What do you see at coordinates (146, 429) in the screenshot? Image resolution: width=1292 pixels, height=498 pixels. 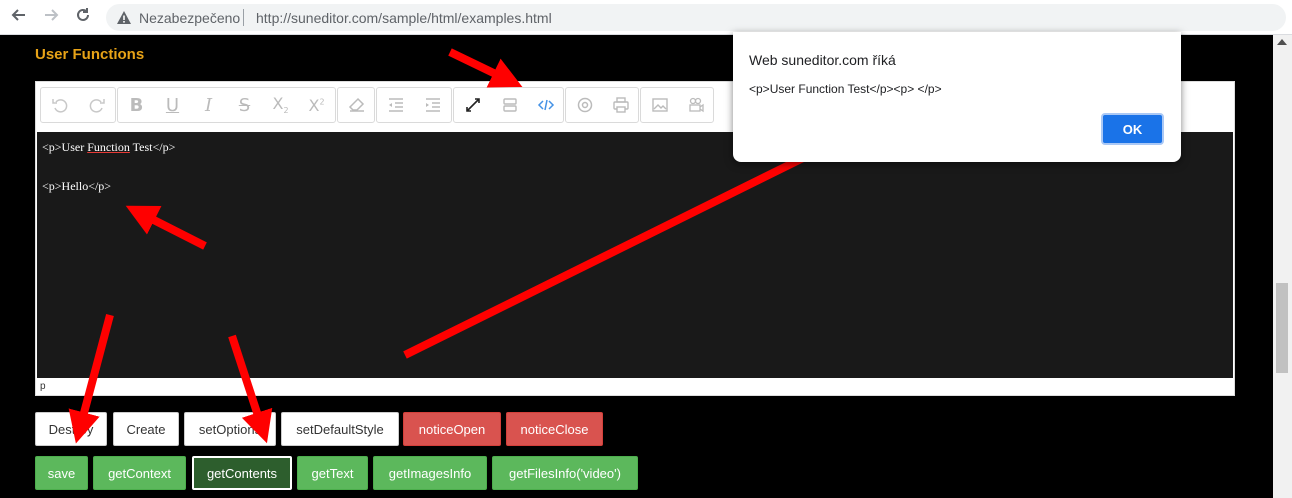 I see `create-button: Create` at bounding box center [146, 429].